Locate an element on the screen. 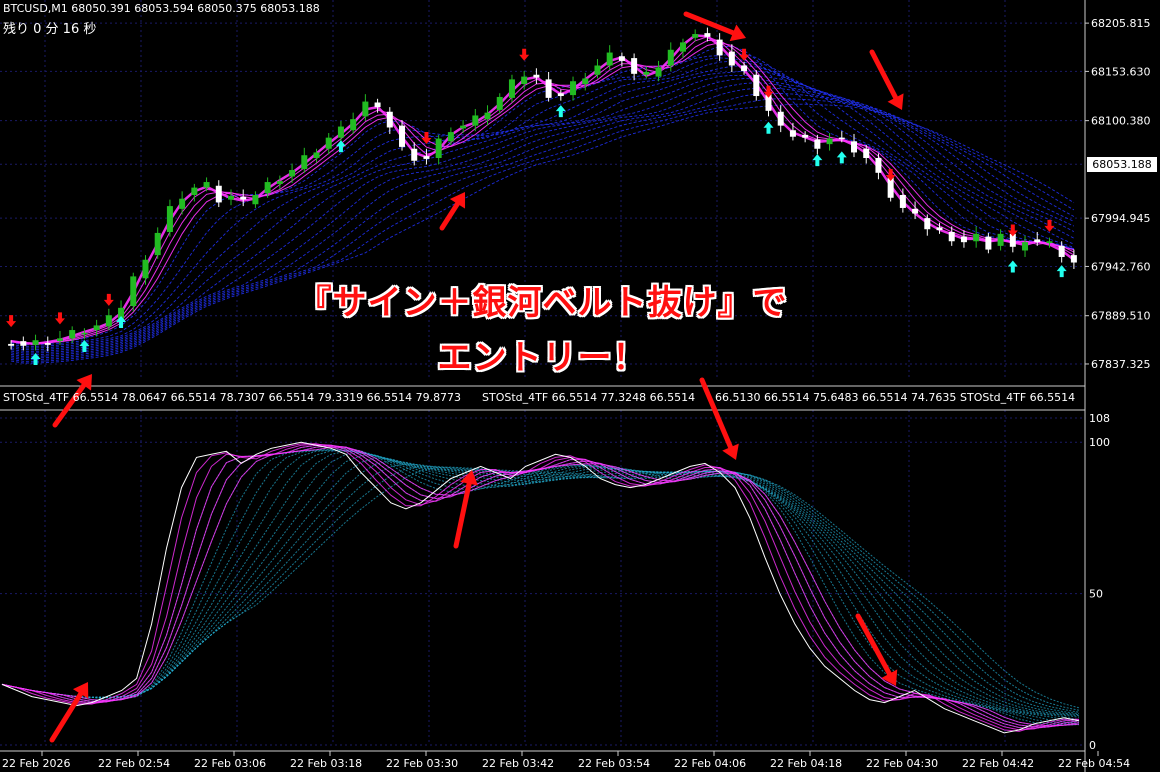  time-tick-label: 22 Feb 03:18 is located at coordinates (326, 763).